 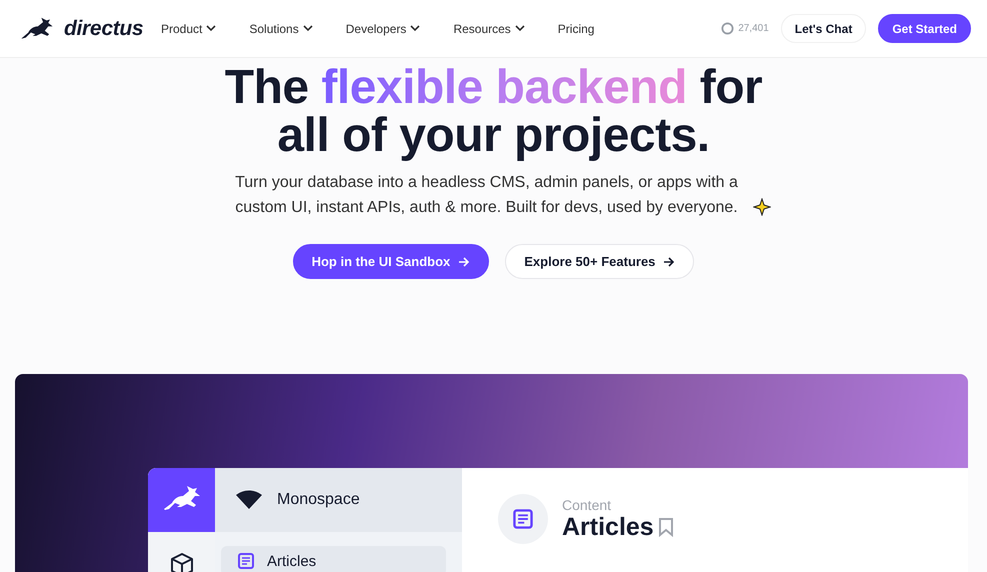 I want to click on cube-icon, so click(x=181, y=562).